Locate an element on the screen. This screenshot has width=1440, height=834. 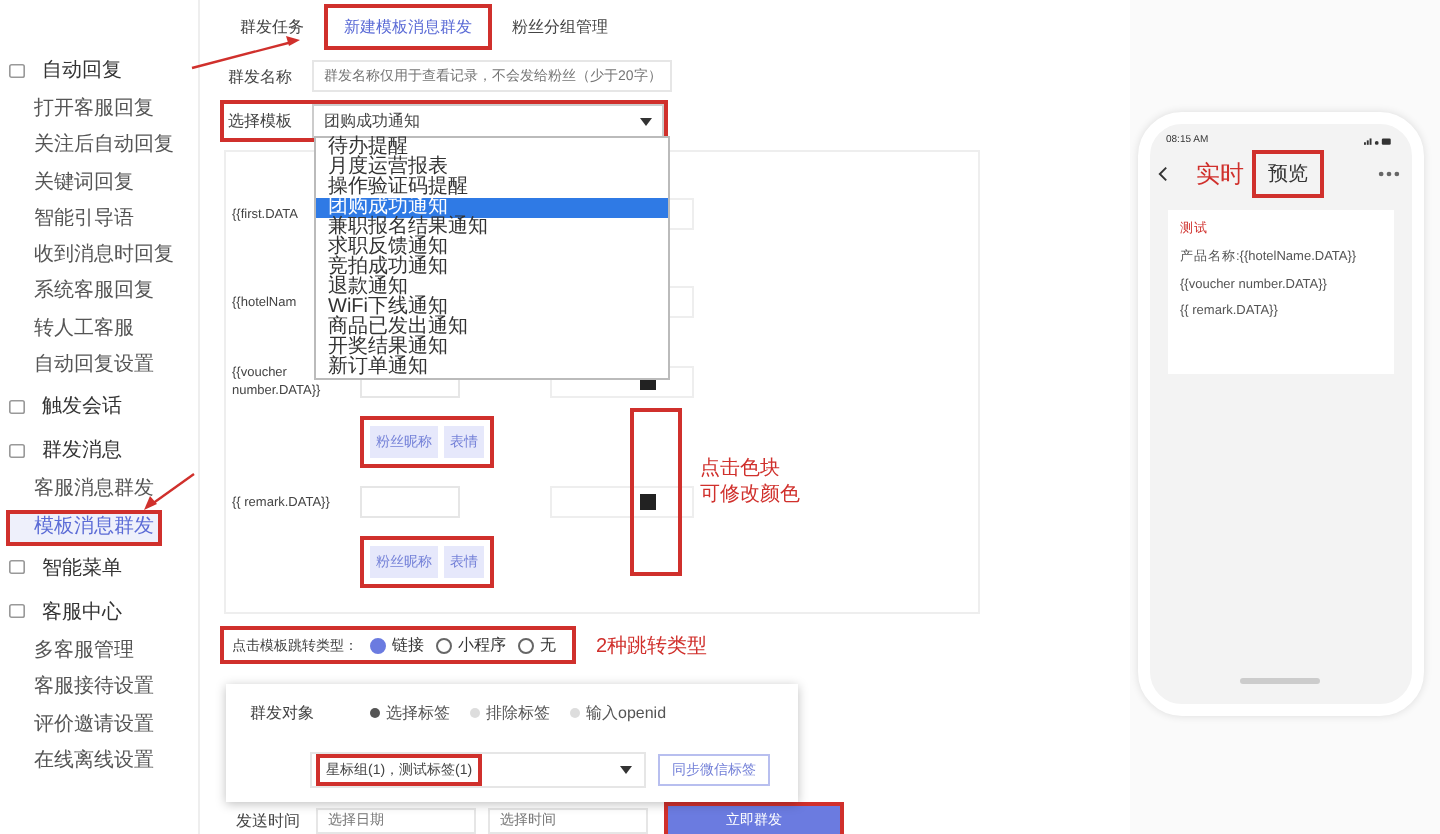
dropdown-option: 竞拍成功通知 is located at coordinates (492, 268).